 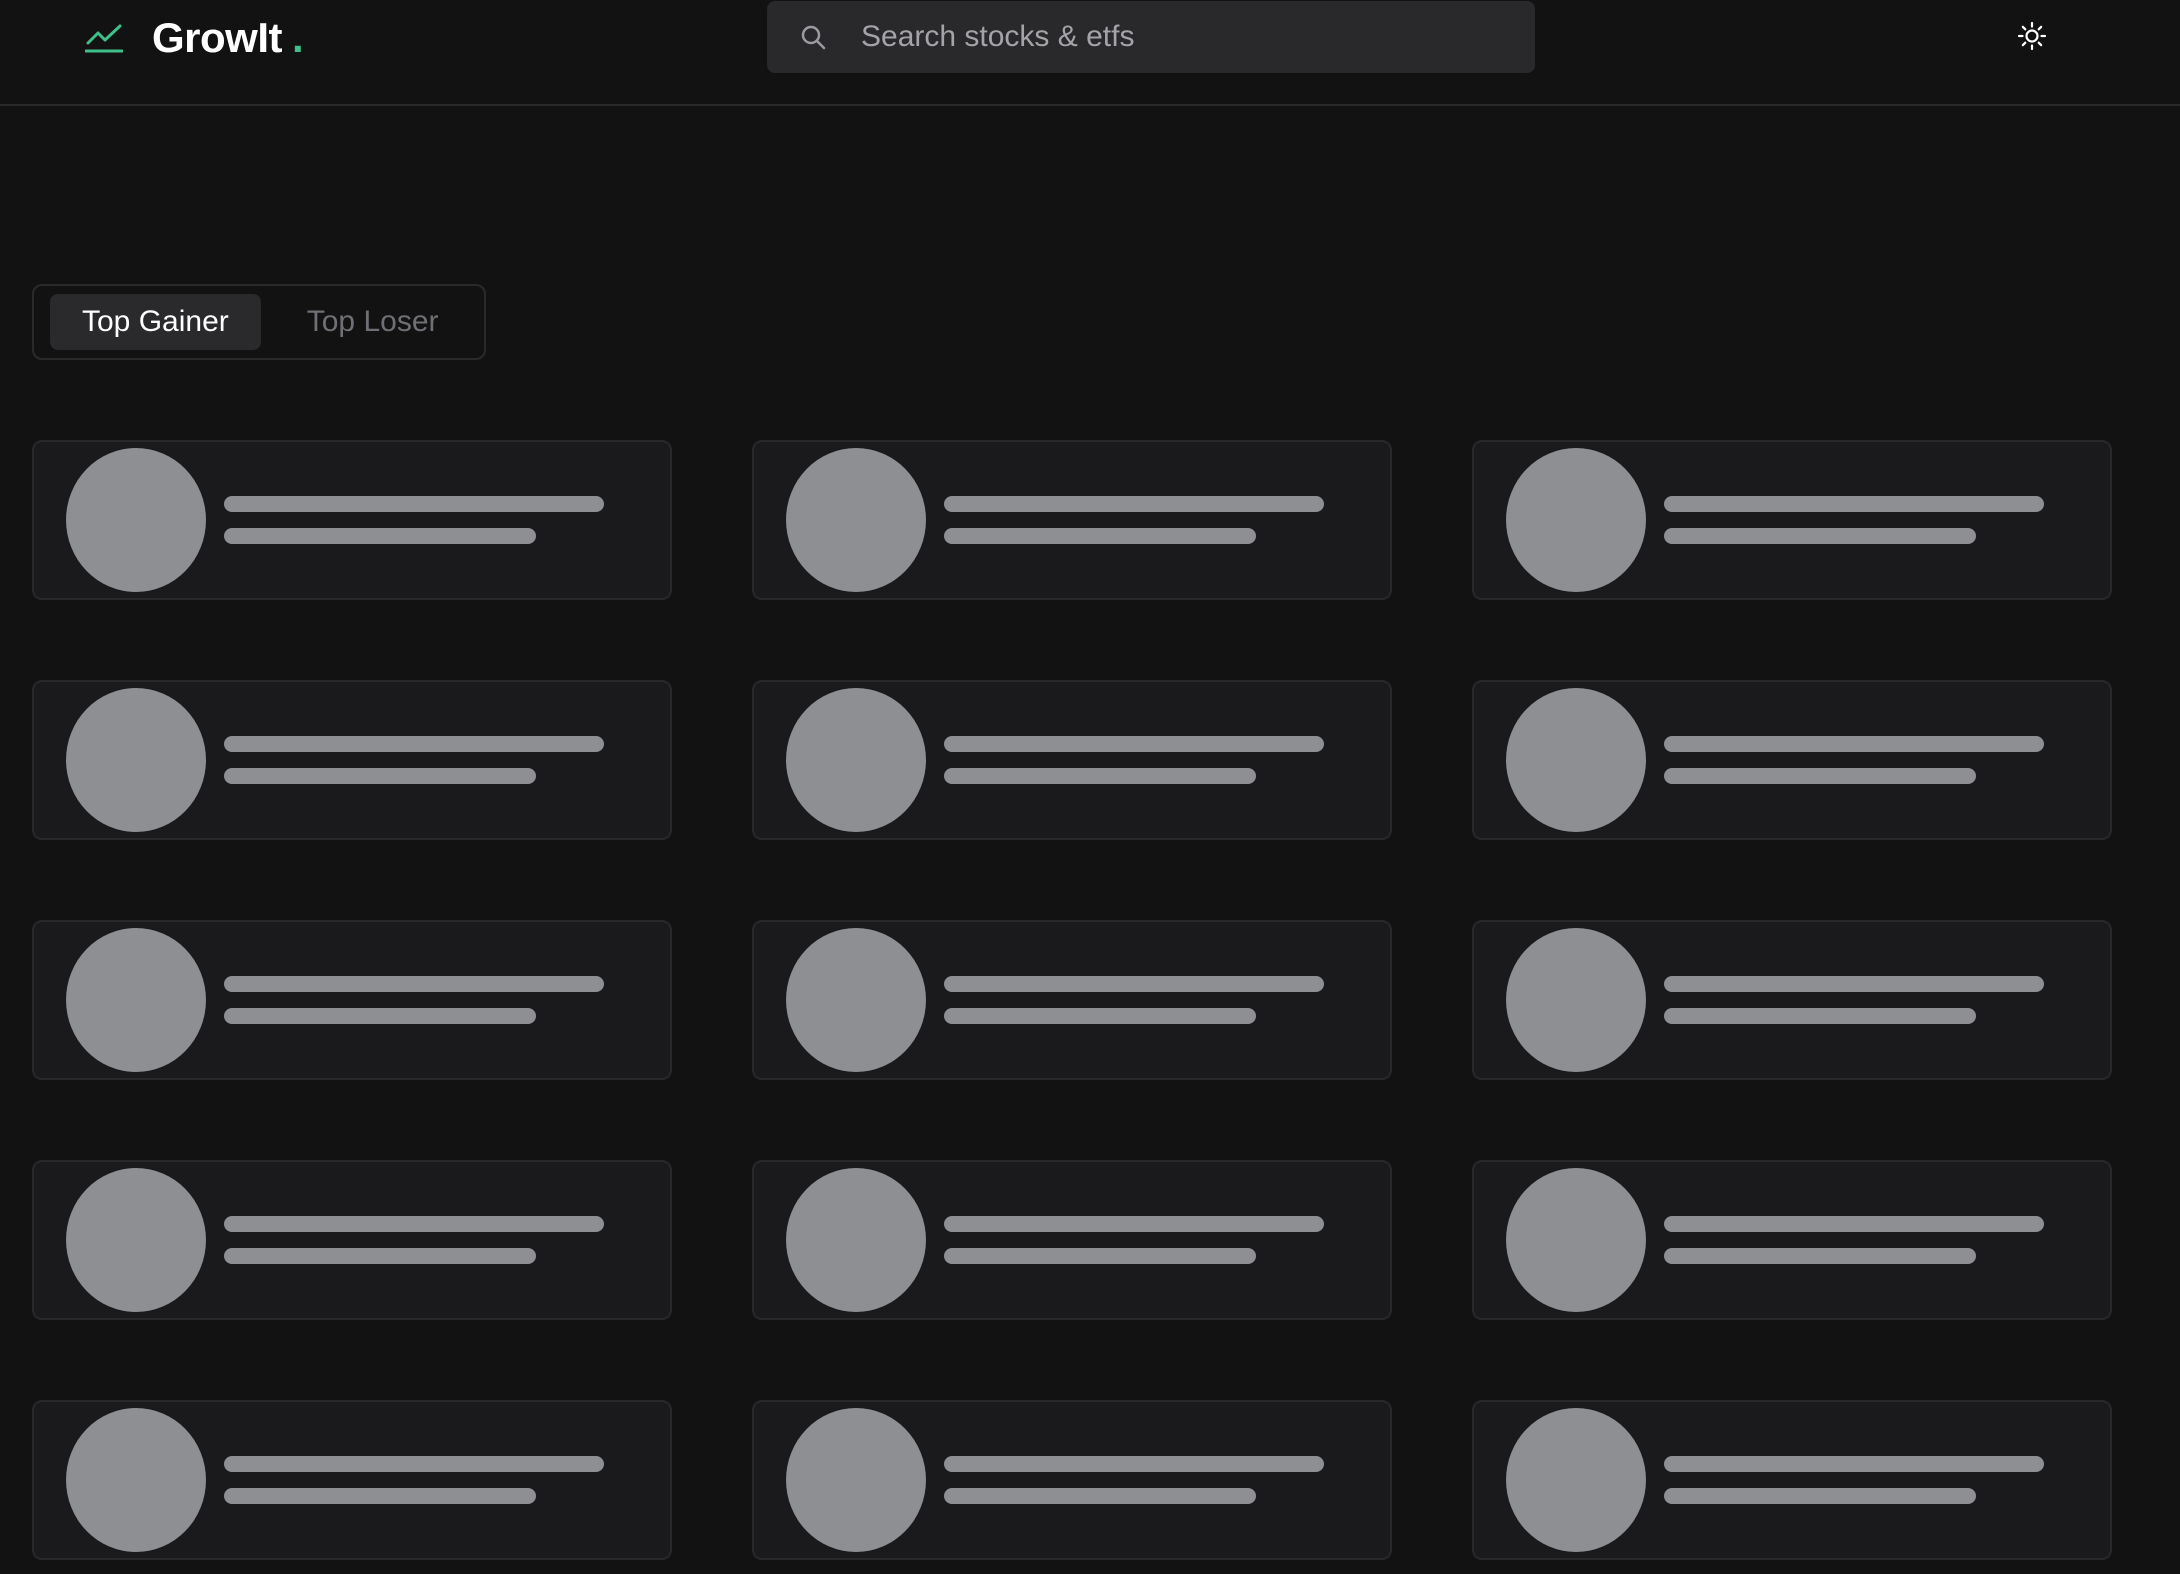 I want to click on brand-logo: GrowIt ., so click(x=194, y=38).